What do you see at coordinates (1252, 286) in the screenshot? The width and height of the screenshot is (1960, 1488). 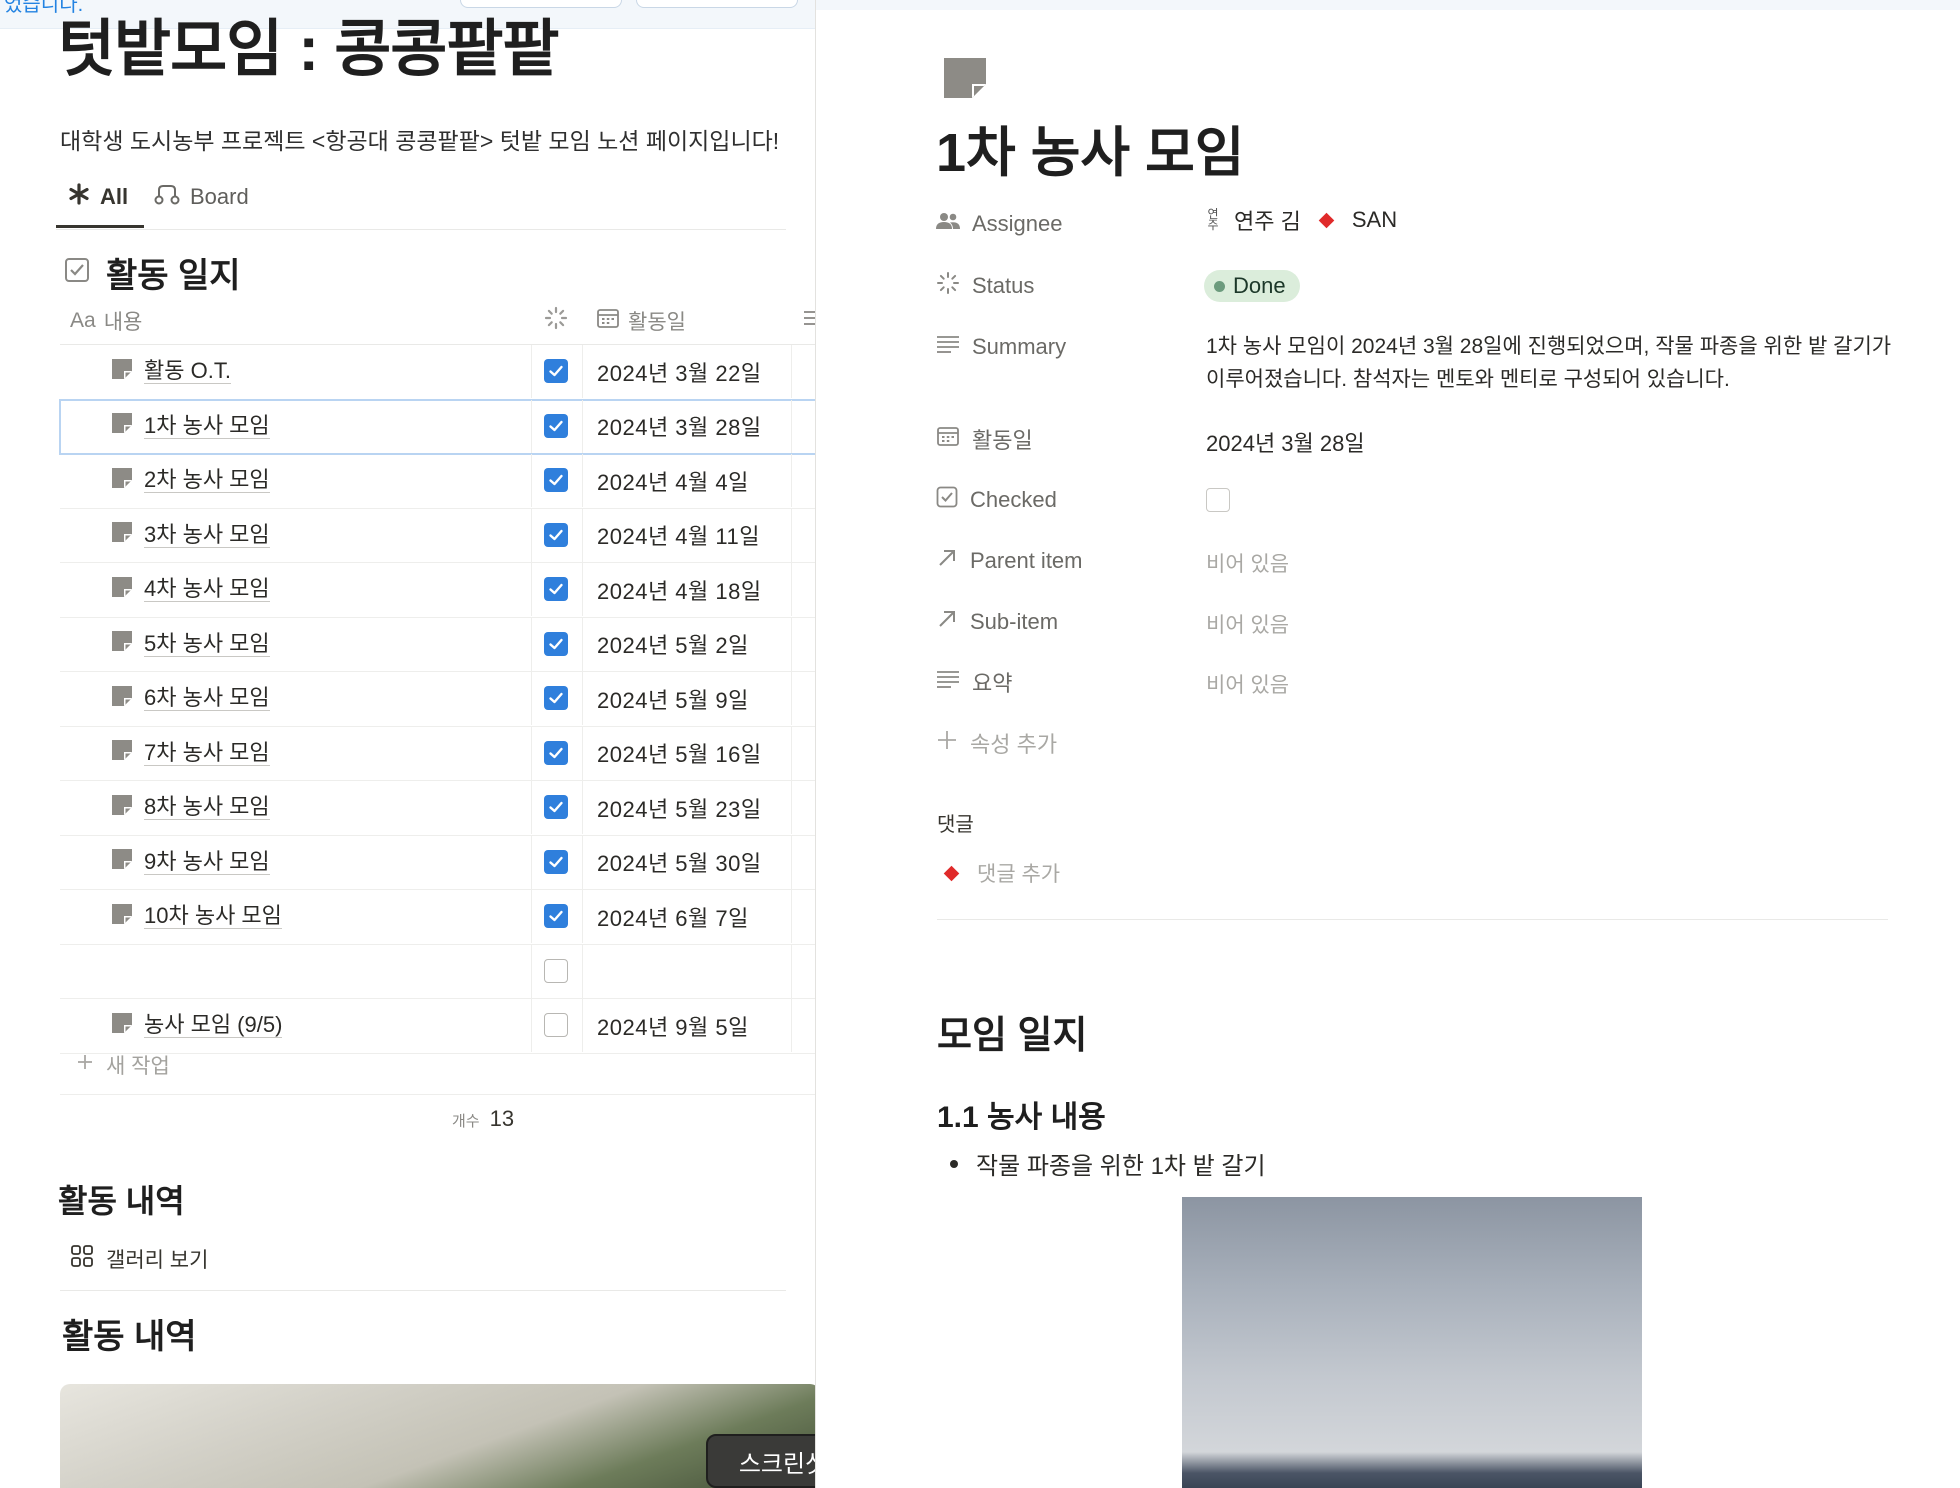 I see `status-badge: Done` at bounding box center [1252, 286].